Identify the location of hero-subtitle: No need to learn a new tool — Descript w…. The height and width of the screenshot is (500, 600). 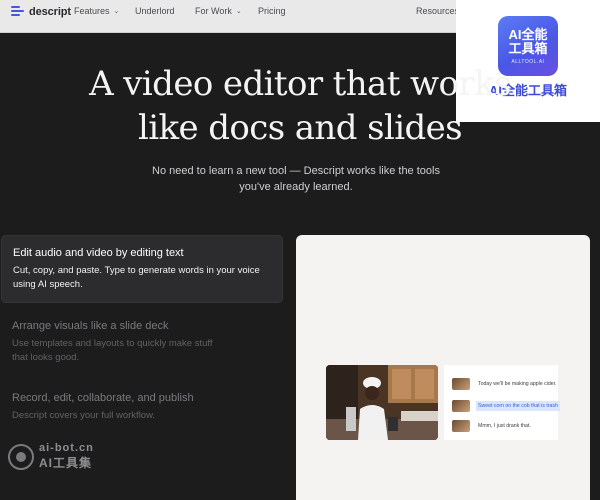
(296, 179).